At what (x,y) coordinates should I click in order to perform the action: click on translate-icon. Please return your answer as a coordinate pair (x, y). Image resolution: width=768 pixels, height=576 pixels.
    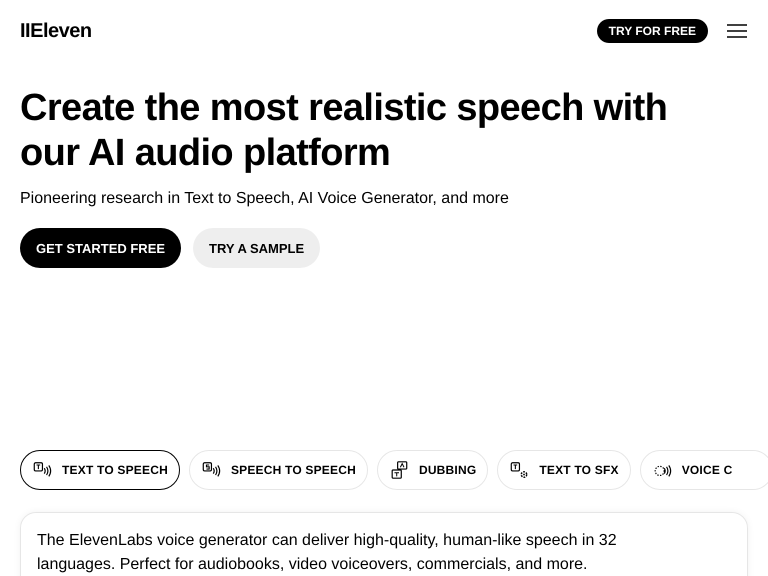
    Looking at the image, I should click on (398, 470).